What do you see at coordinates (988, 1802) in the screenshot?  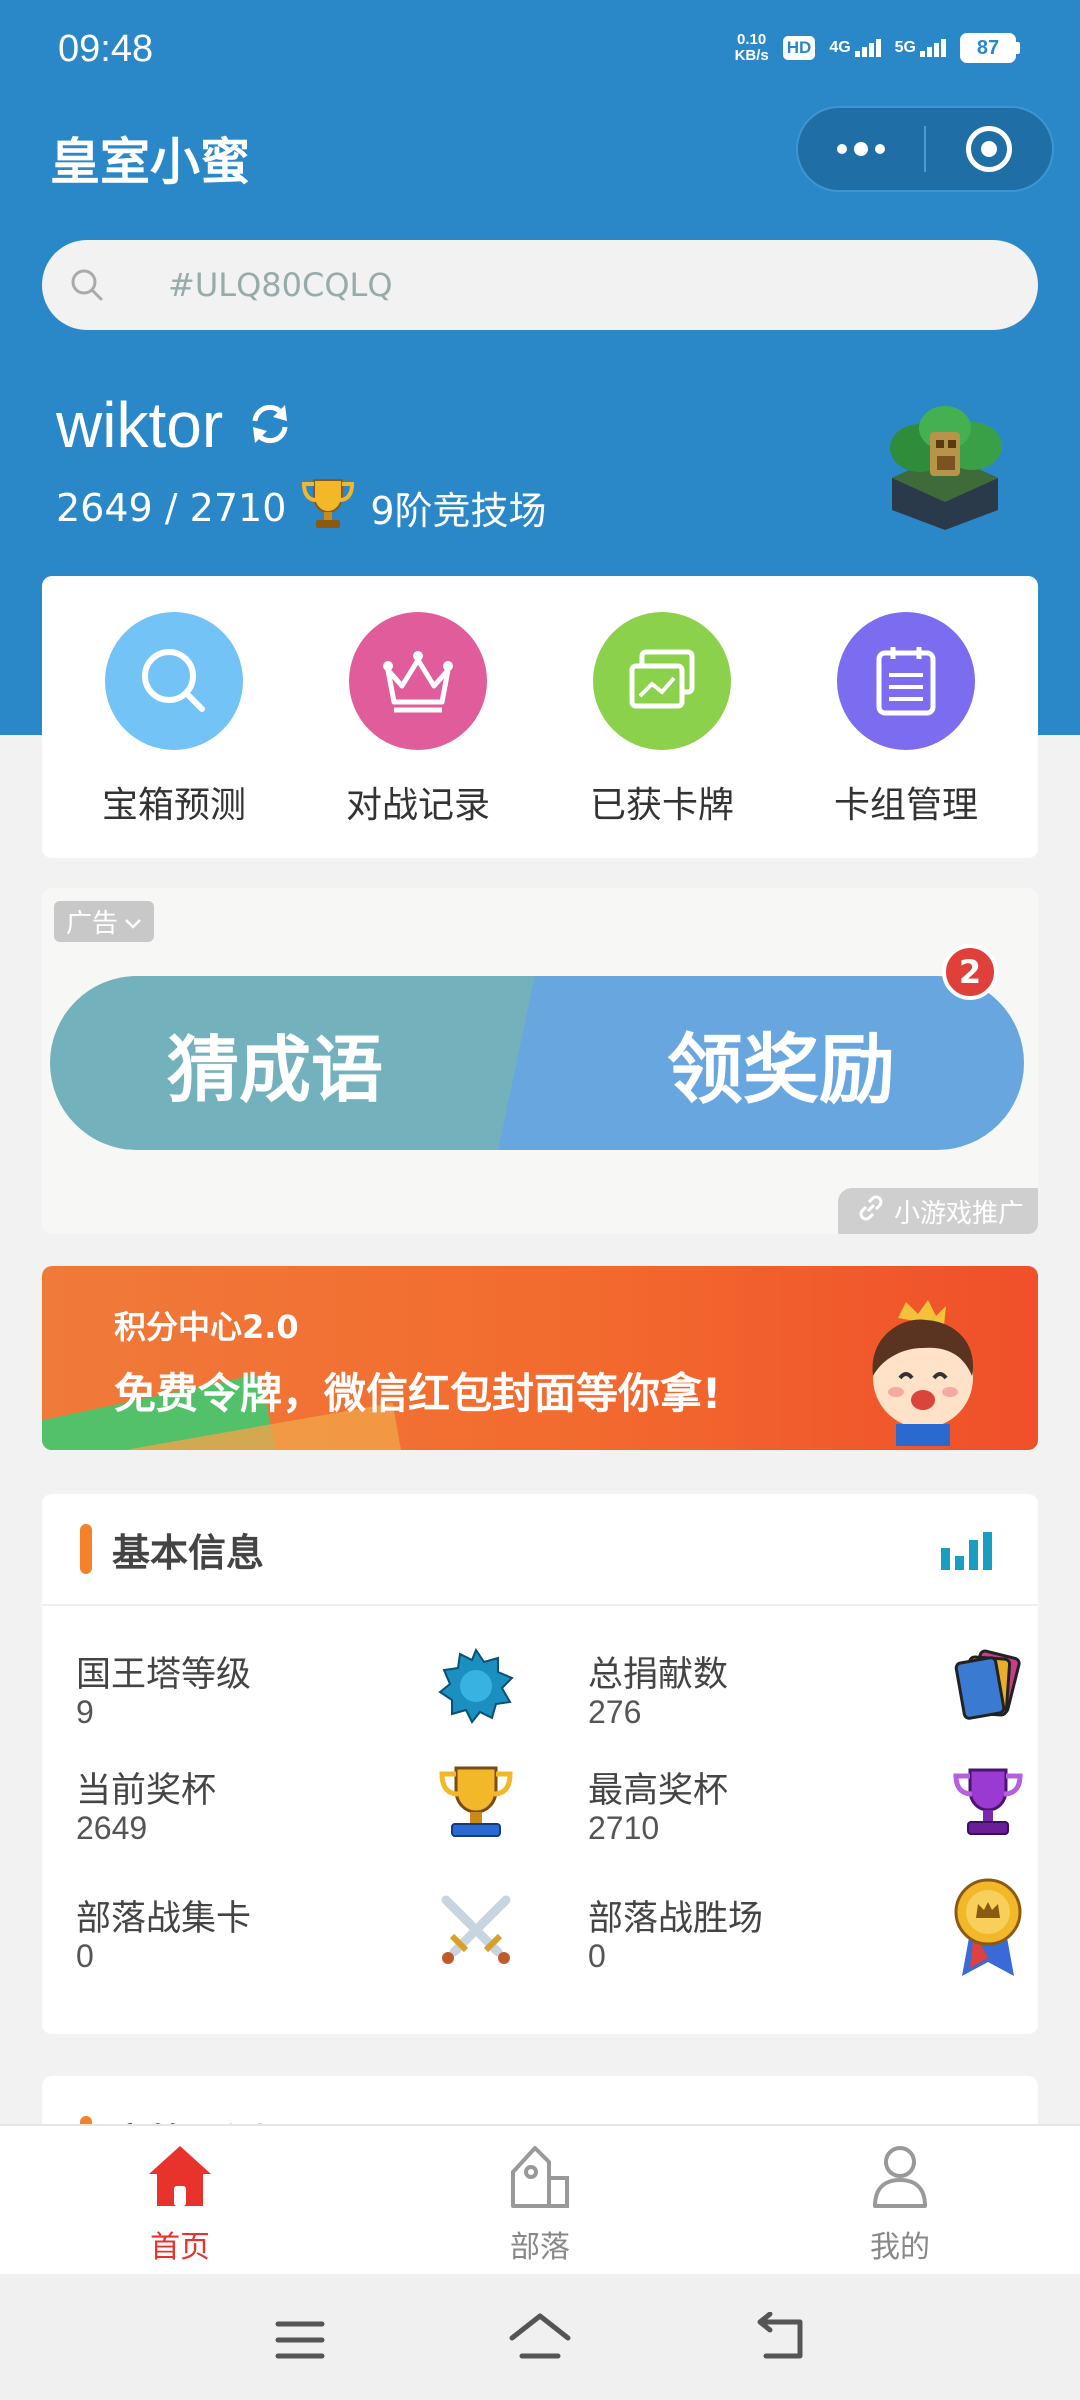 I see `purple-trophy-icon` at bounding box center [988, 1802].